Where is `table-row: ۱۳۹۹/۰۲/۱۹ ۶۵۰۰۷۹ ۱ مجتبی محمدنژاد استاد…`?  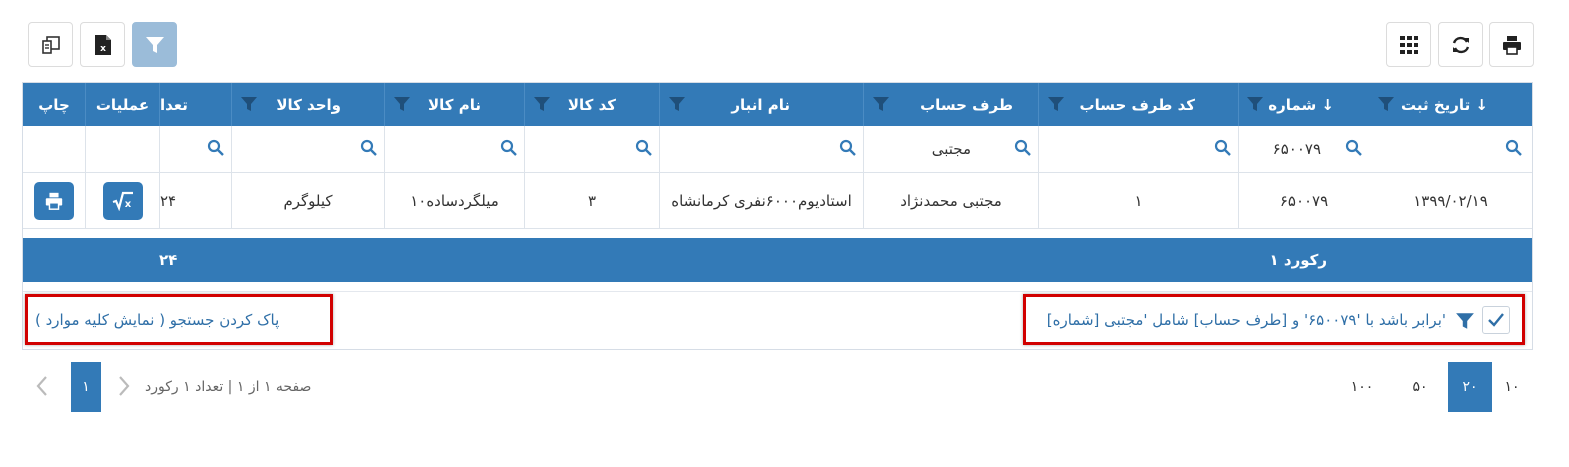
table-row: ۱۳۹۹/۰۲/۱۹ ۶۵۰۰۷۹ ۱ مجتبی محمدنژاد استاد… is located at coordinates (777, 201).